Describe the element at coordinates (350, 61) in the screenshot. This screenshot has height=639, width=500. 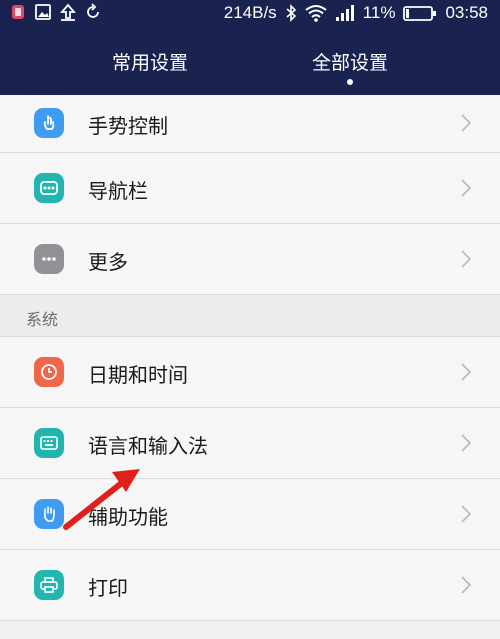
I see `tab-all-settings: 全部设置` at that location.